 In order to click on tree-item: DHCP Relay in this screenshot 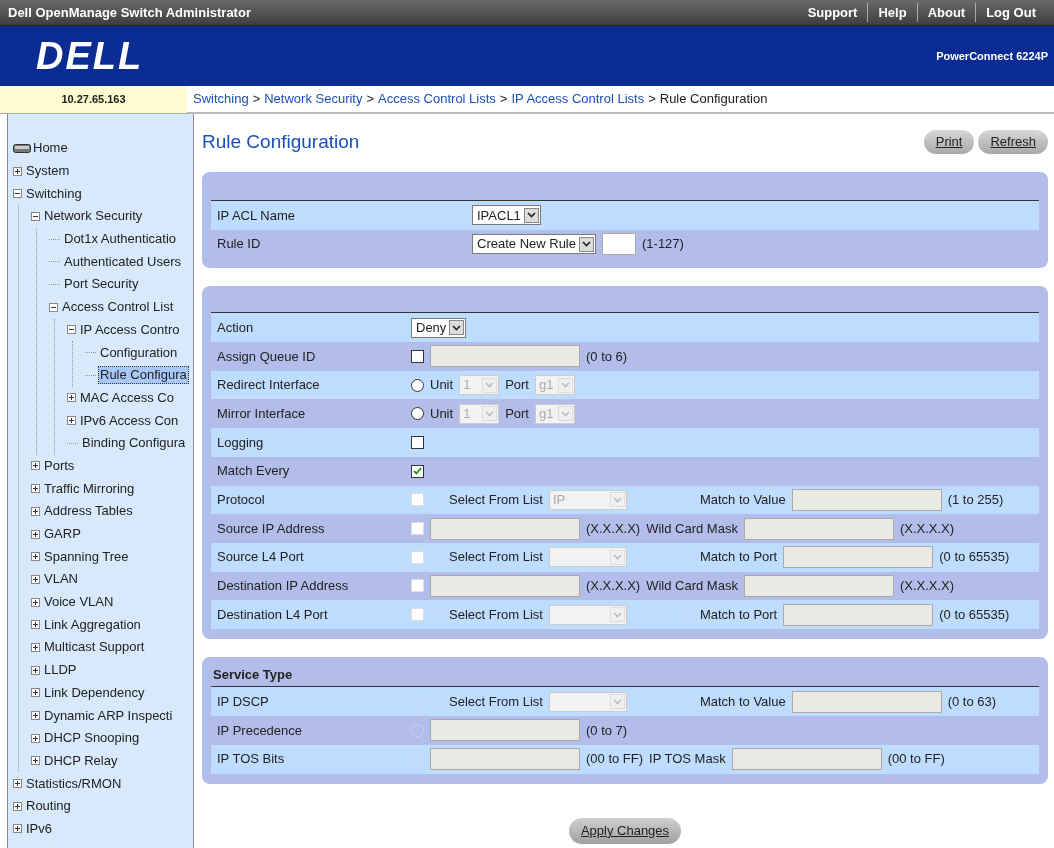, I will do `click(81, 760)`.